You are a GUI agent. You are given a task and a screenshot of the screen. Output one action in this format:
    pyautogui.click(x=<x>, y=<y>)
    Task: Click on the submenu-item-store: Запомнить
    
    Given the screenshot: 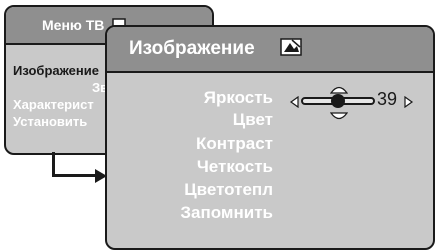 What is the action you would take?
    pyautogui.click(x=226, y=213)
    